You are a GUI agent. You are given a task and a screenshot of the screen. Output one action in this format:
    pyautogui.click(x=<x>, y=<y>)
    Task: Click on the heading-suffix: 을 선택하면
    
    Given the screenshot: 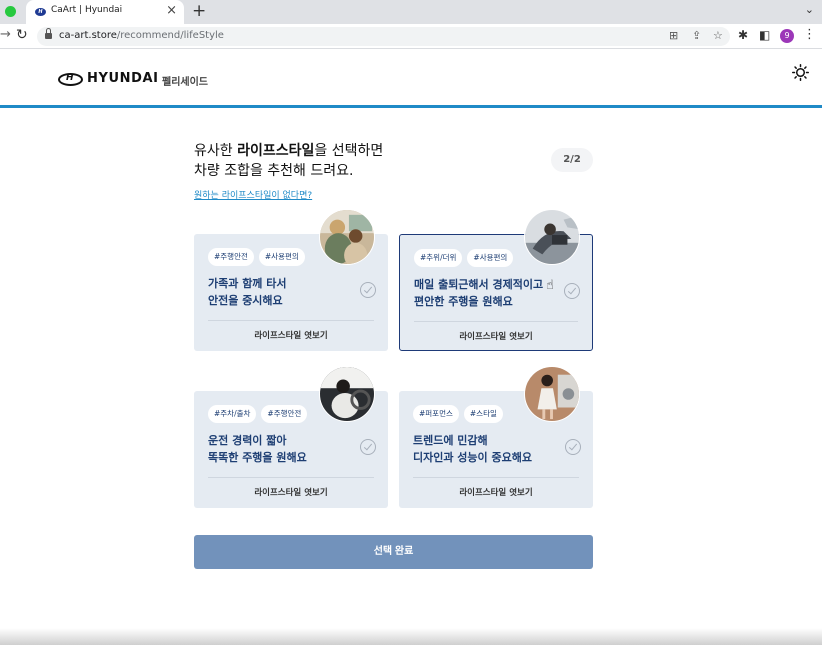 What is the action you would take?
    pyautogui.click(x=349, y=151)
    